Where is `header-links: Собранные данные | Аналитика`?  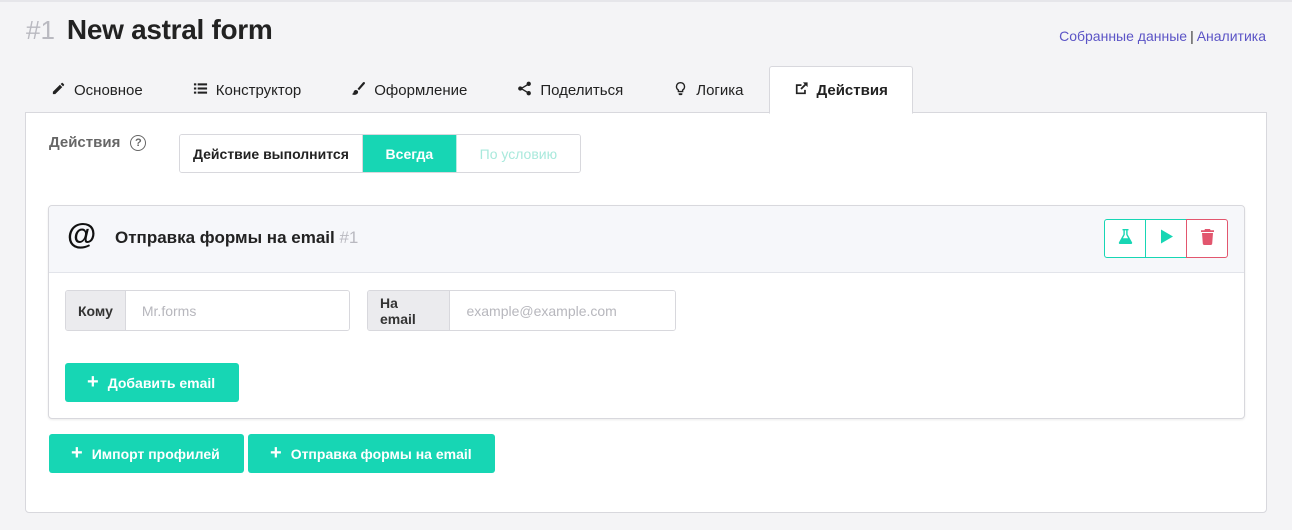
header-links: Собранные данные | Аналитика is located at coordinates (1162, 36).